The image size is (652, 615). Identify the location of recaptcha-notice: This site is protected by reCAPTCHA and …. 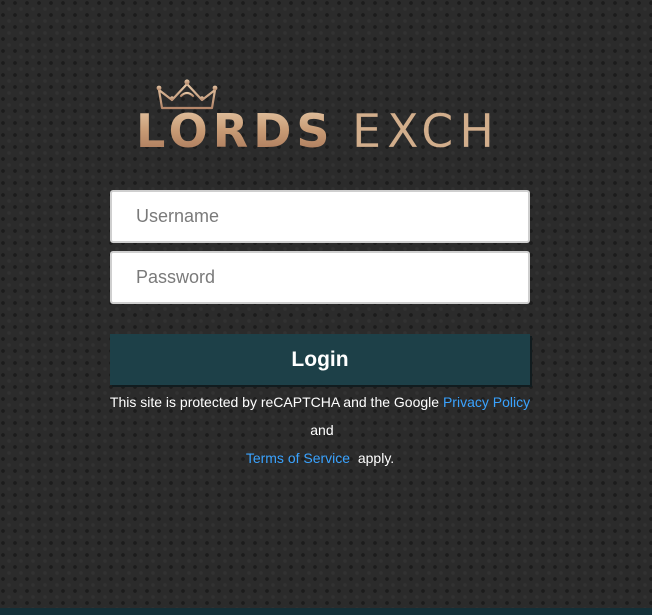
(320, 430).